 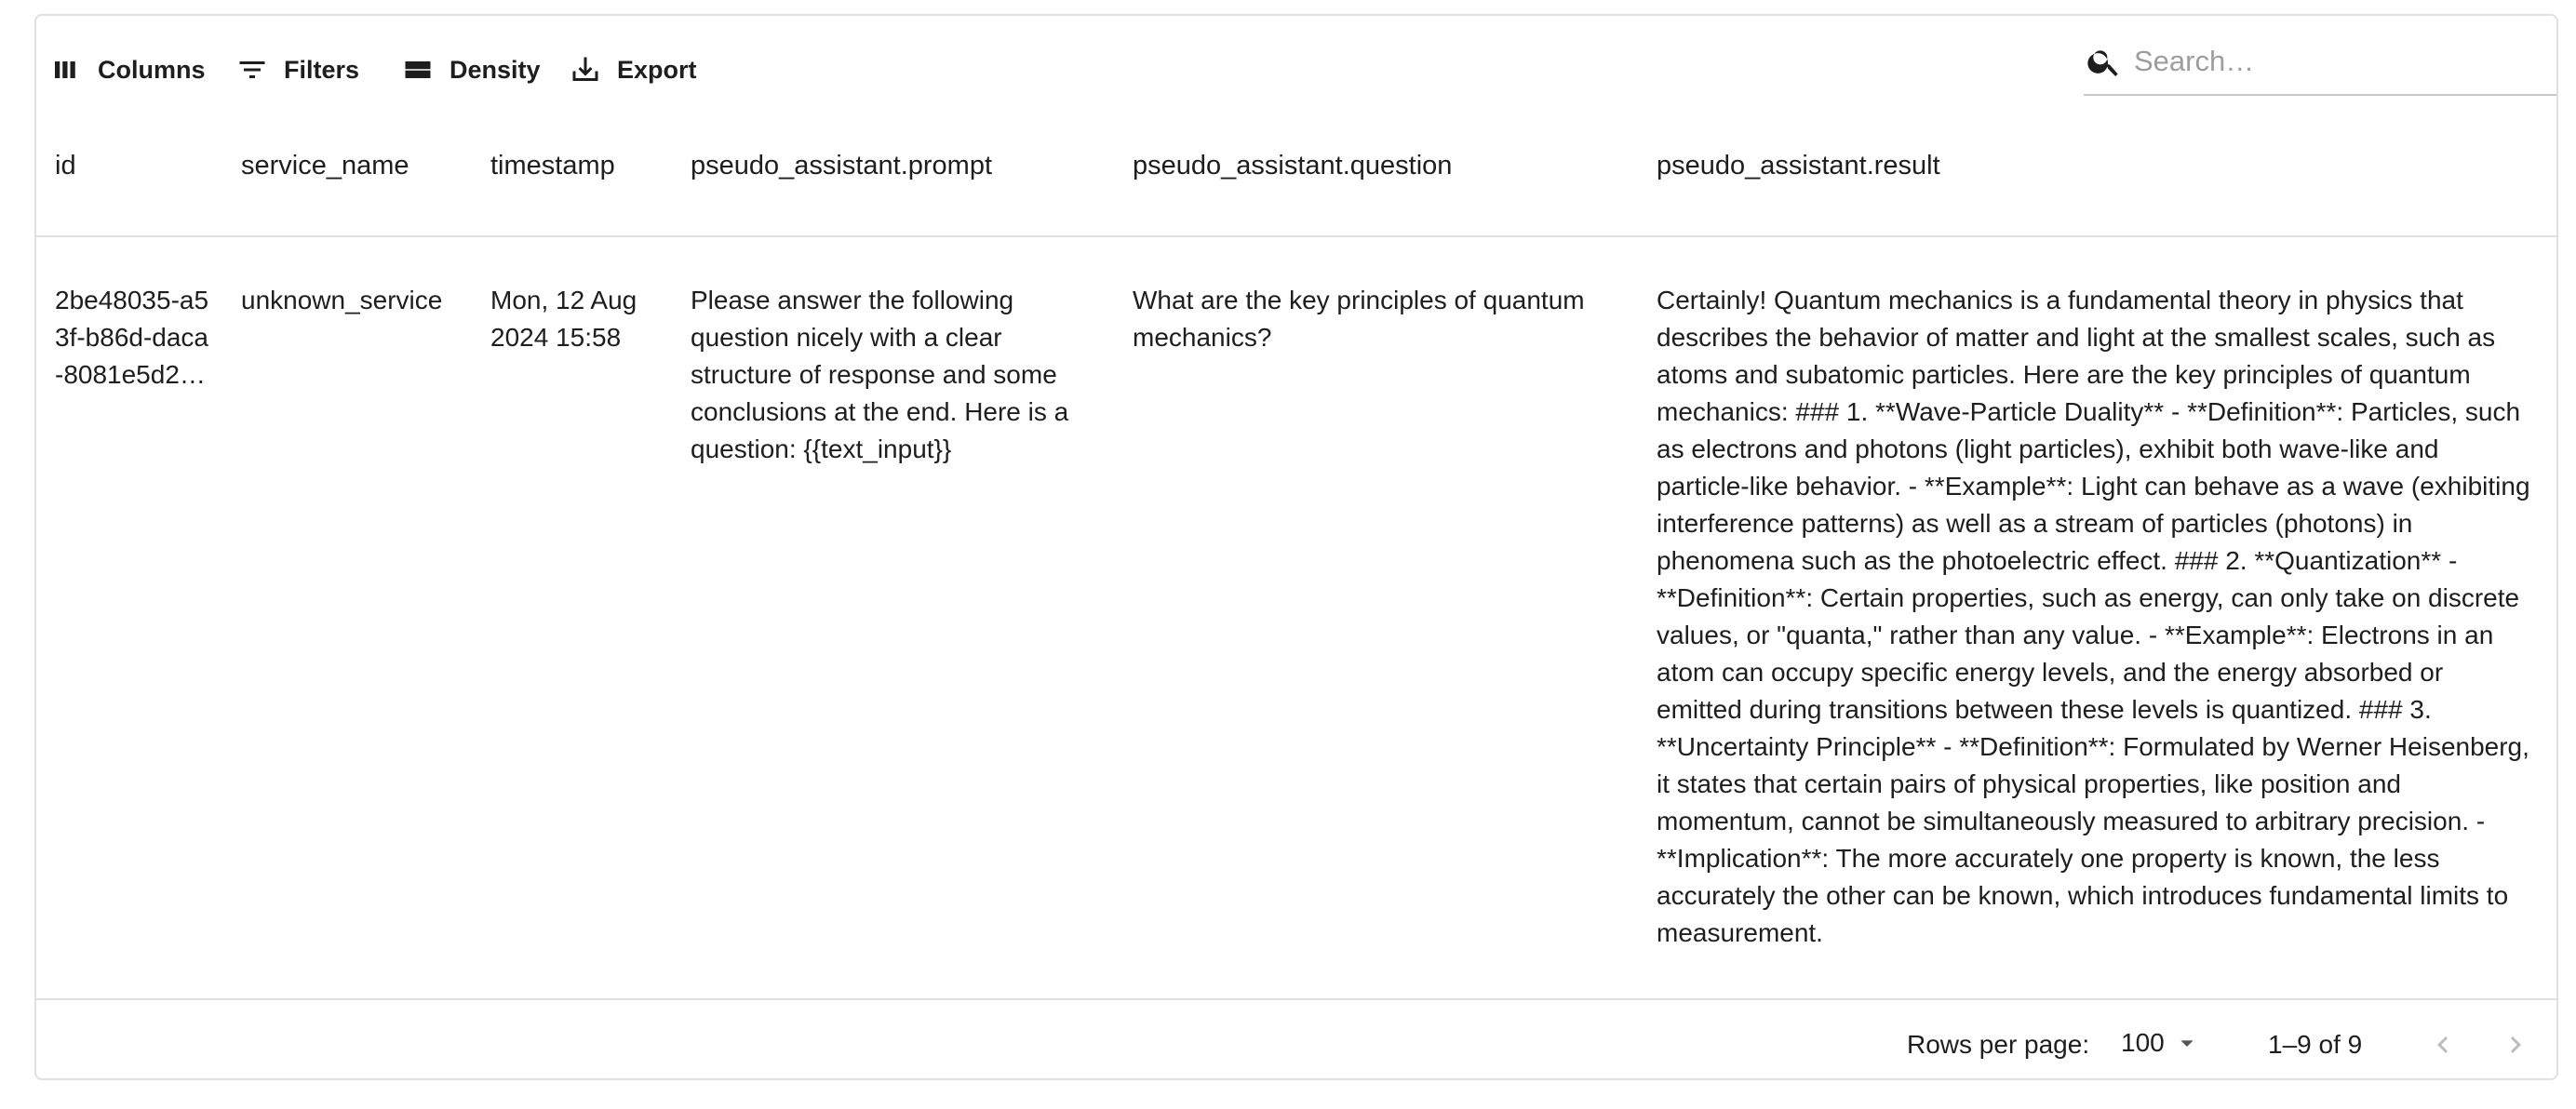 I want to click on export-button: Export, so click(x=633, y=70).